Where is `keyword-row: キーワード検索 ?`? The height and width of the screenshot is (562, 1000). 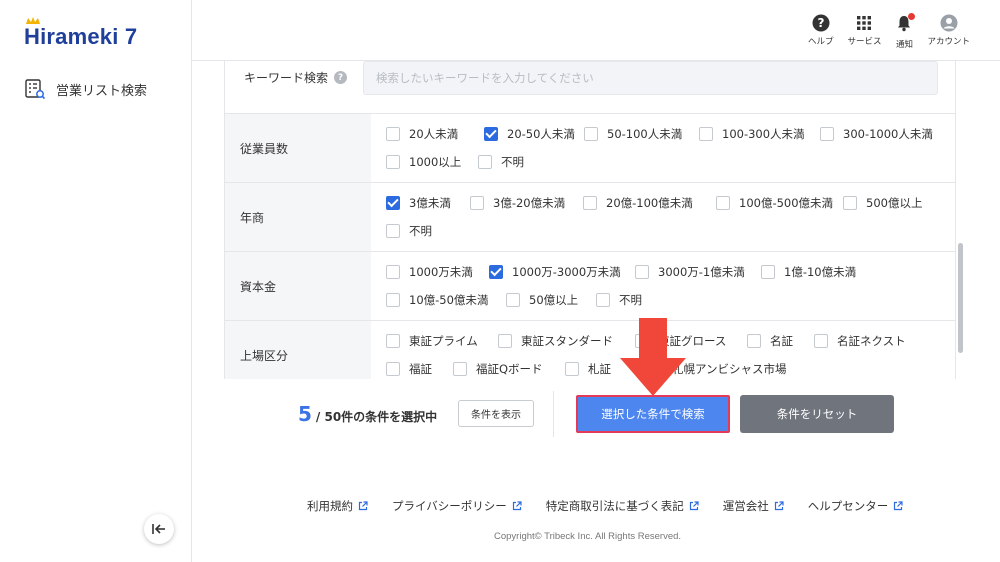 keyword-row: キーワード検索 ? is located at coordinates (590, 87).